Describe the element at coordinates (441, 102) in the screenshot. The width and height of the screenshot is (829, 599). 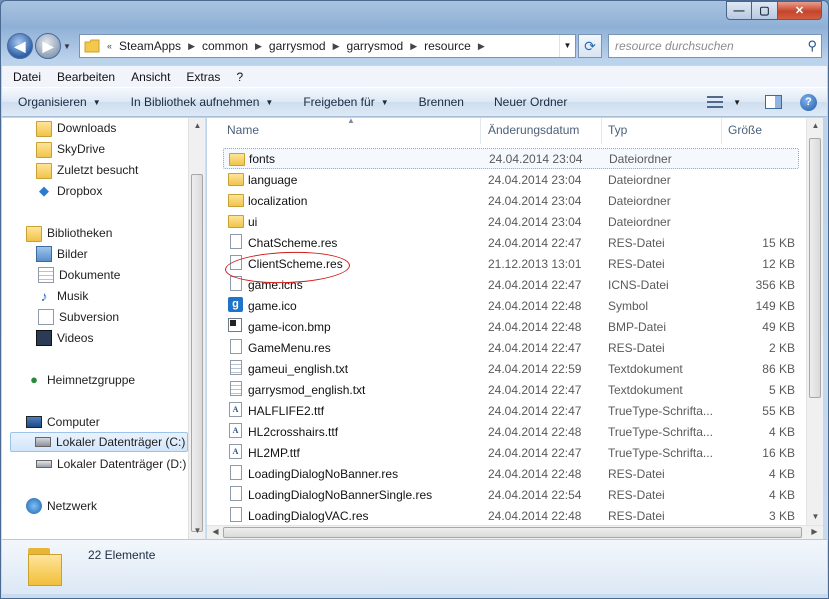
I see `burn-button: Brennen` at that location.